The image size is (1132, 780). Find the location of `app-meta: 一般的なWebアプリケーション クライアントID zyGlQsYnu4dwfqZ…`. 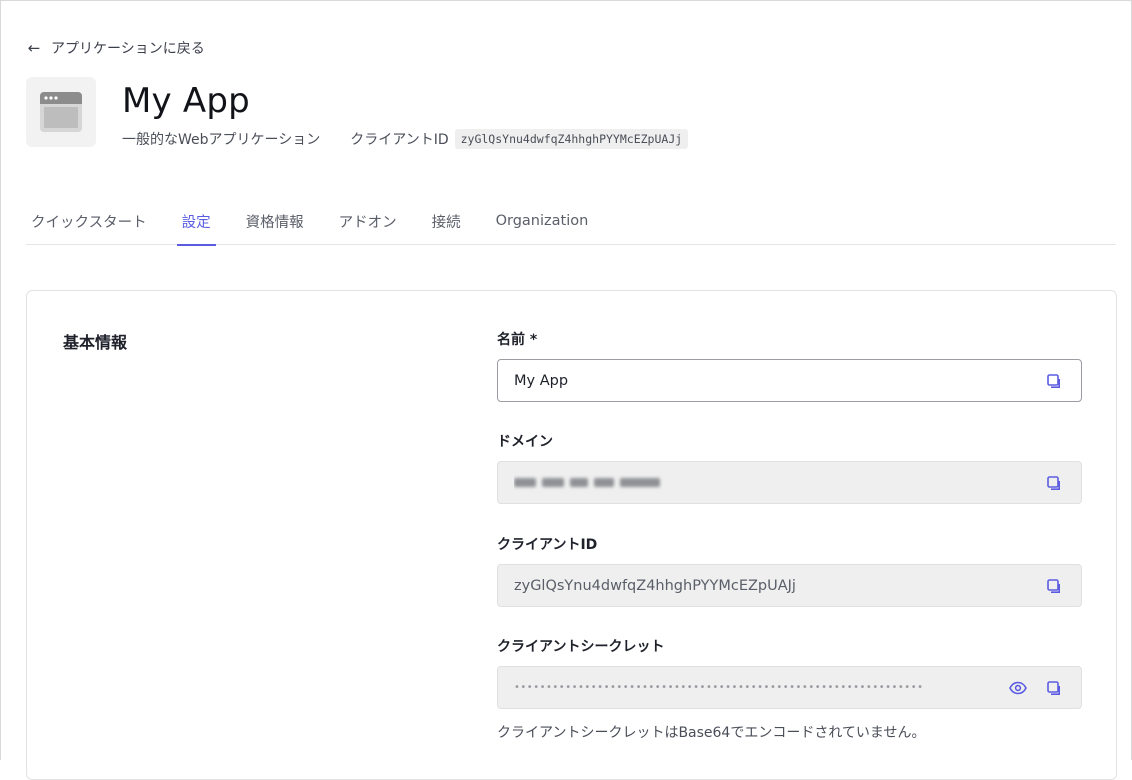

app-meta: 一般的なWebアプリケーション クライアントID zyGlQsYnu4dwfqZ… is located at coordinates (405, 139).